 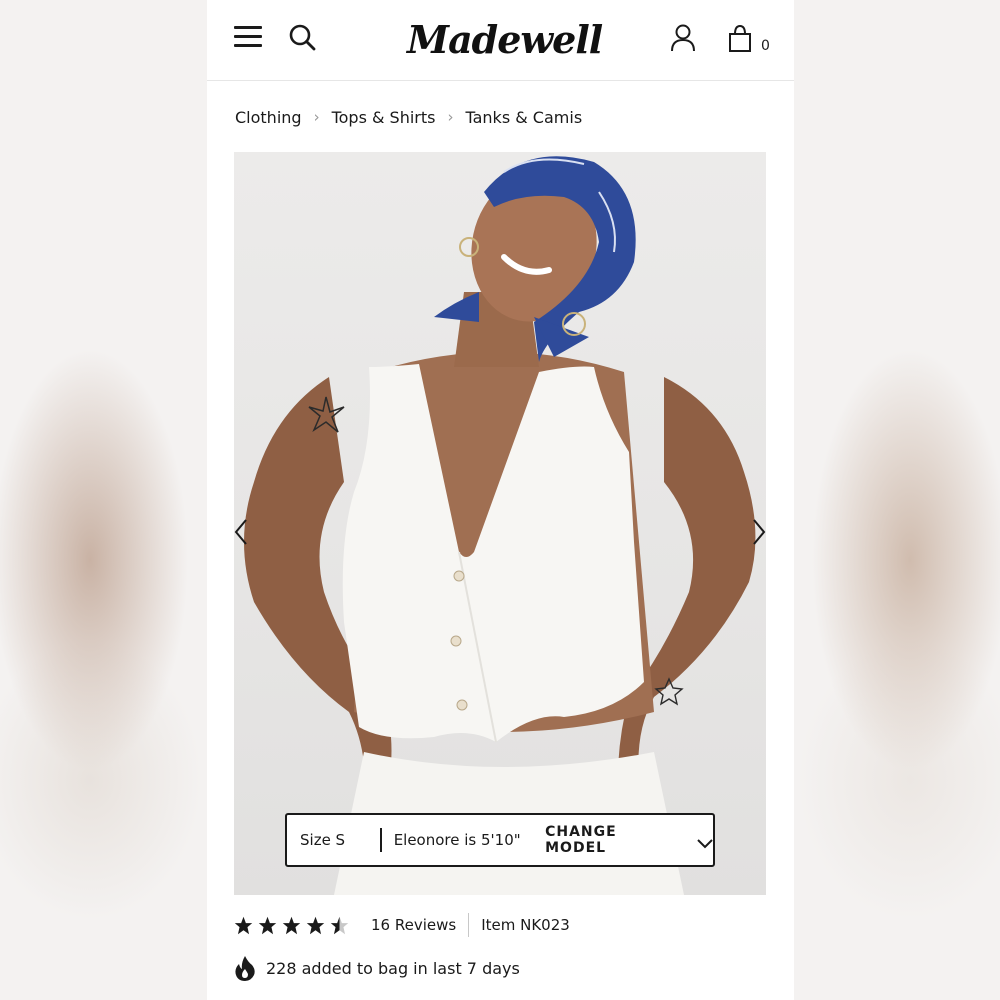 What do you see at coordinates (705, 842) in the screenshot?
I see `chevron-down-icon` at bounding box center [705, 842].